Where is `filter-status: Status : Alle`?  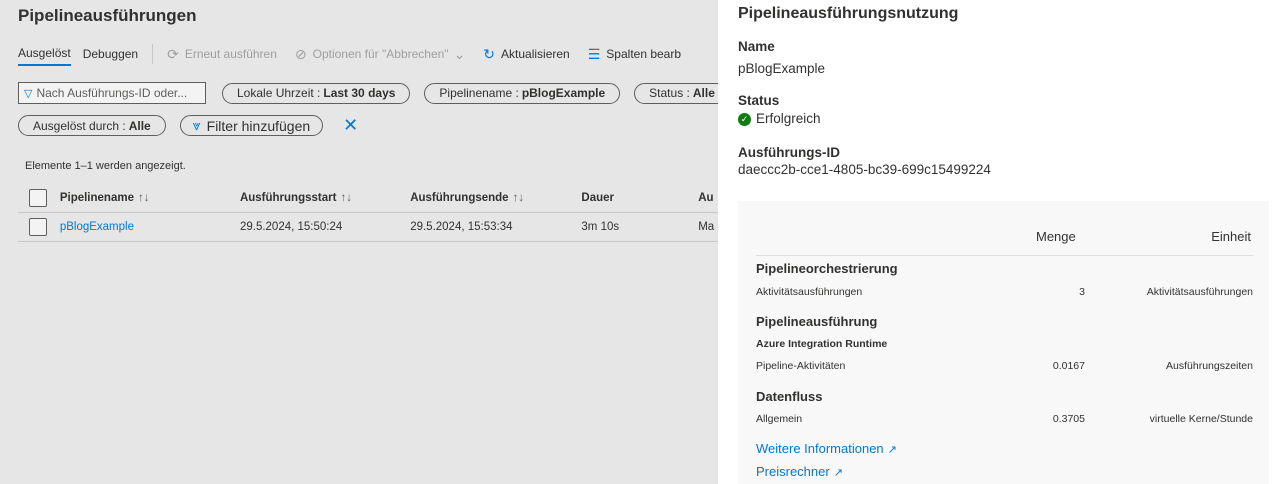
filter-status: Status : Alle is located at coordinates (676, 93).